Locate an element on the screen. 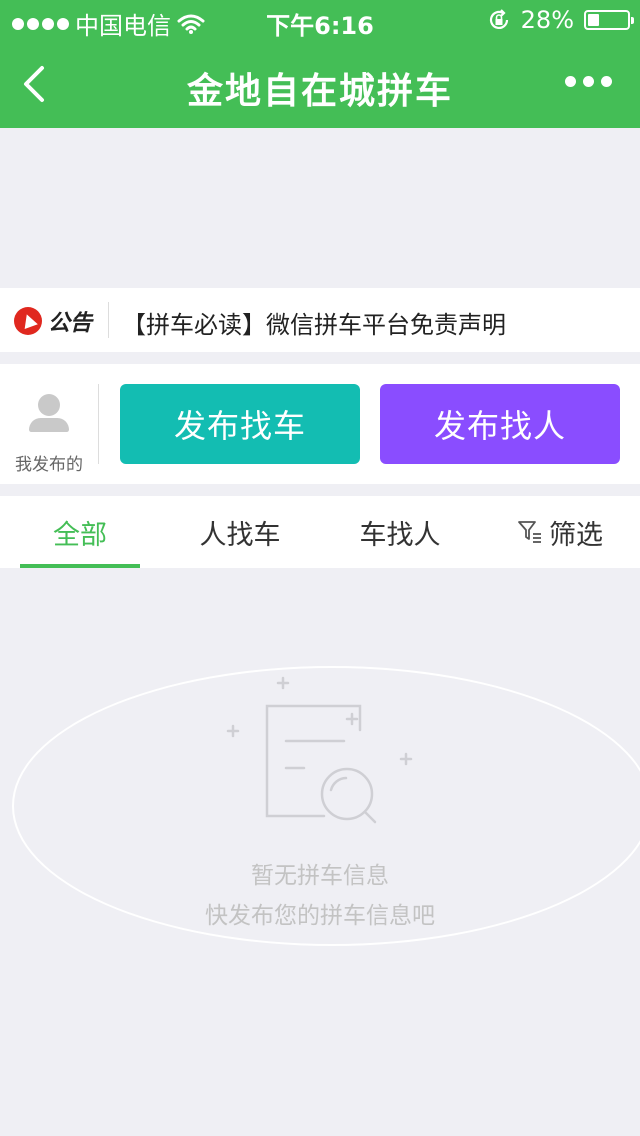 Image resolution: width=640 pixels, height=1136 pixels. notice-link: 【拼车必读】微信拼车平台免责声明 is located at coordinates (314, 322).